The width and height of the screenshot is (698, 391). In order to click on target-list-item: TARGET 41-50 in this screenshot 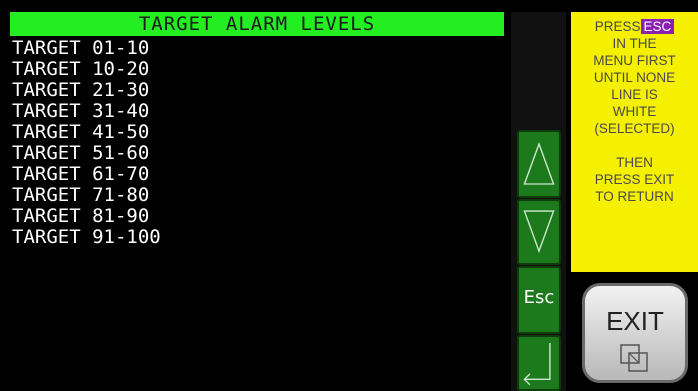, I will do `click(85, 132)`.